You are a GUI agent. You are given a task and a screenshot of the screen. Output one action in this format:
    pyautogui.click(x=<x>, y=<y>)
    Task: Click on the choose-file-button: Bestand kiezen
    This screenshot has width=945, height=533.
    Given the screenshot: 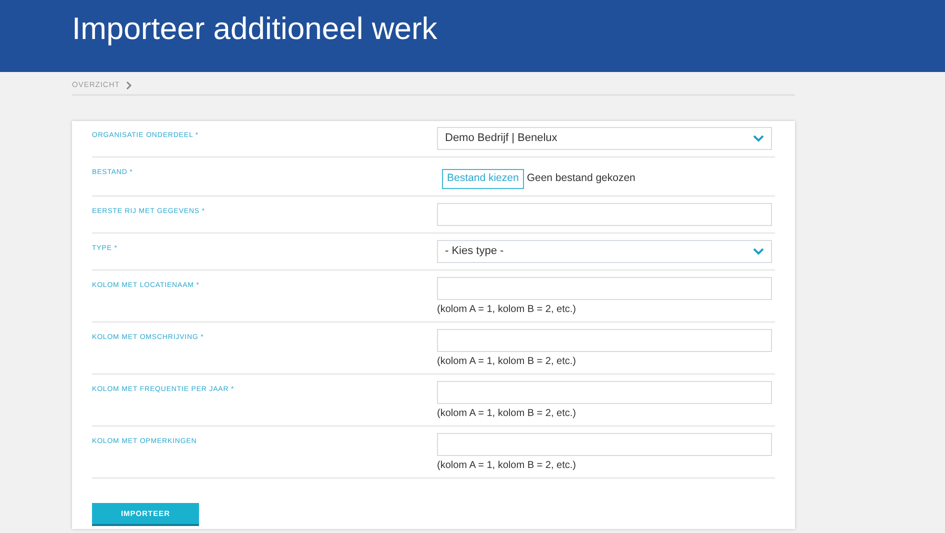 What is the action you would take?
    pyautogui.click(x=483, y=179)
    